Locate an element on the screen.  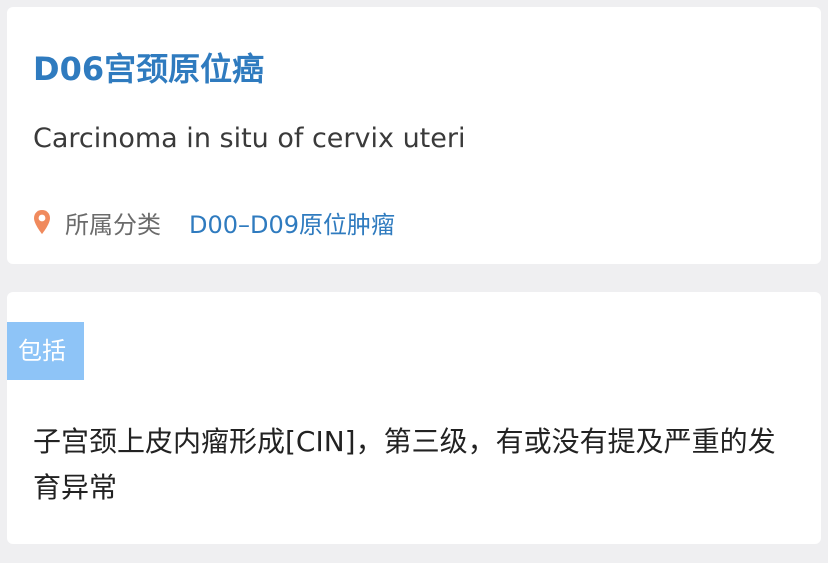
location-pin-icon is located at coordinates (42, 222).